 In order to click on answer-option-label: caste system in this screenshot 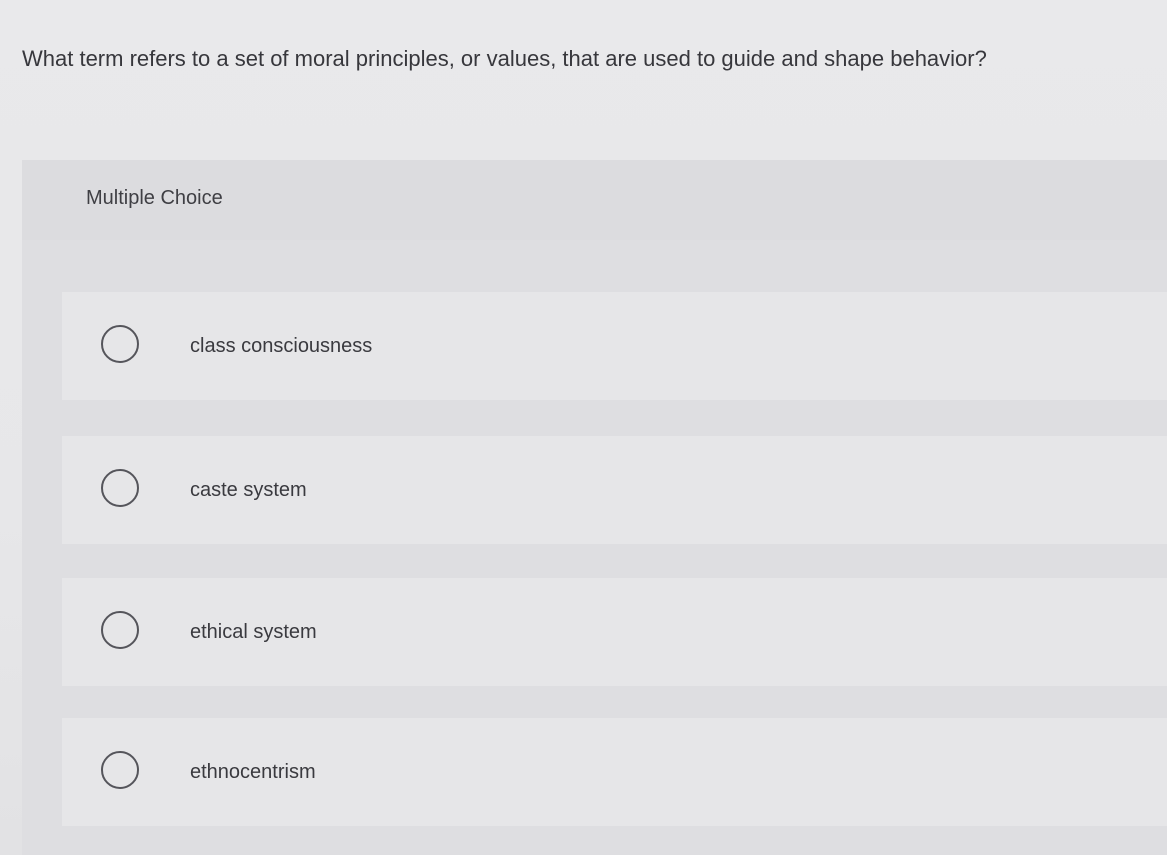, I will do `click(248, 490)`.